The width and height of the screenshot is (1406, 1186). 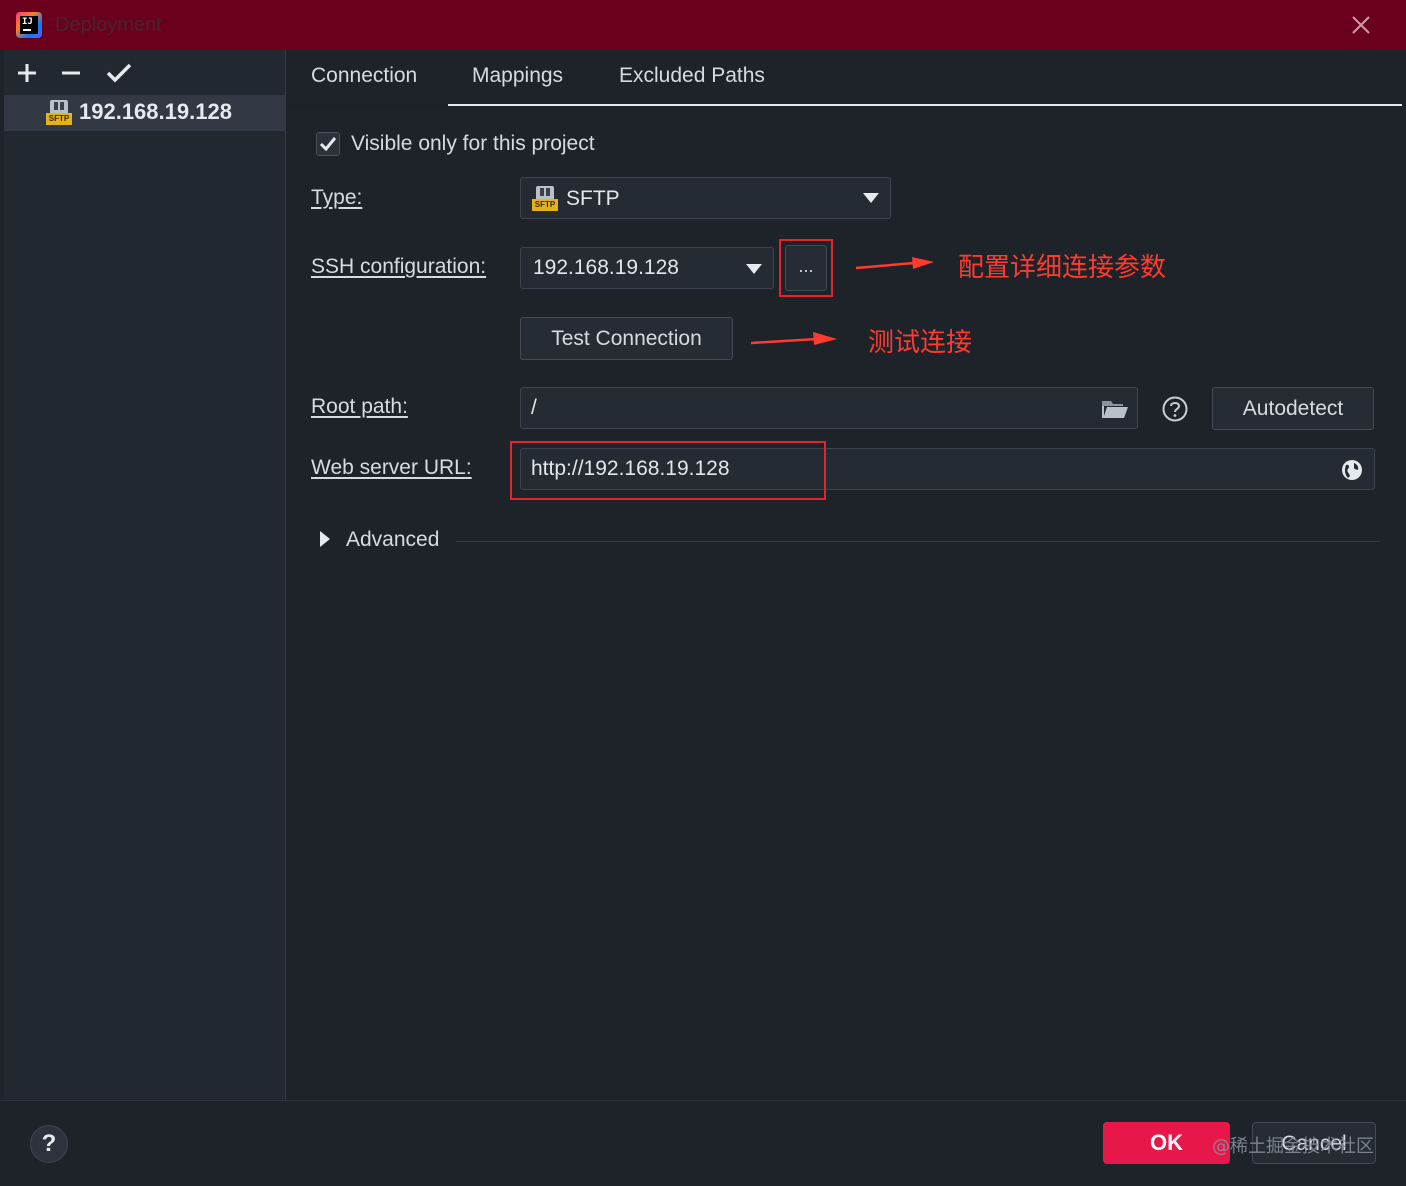 What do you see at coordinates (326, 539) in the screenshot?
I see `expand-triangle-icon` at bounding box center [326, 539].